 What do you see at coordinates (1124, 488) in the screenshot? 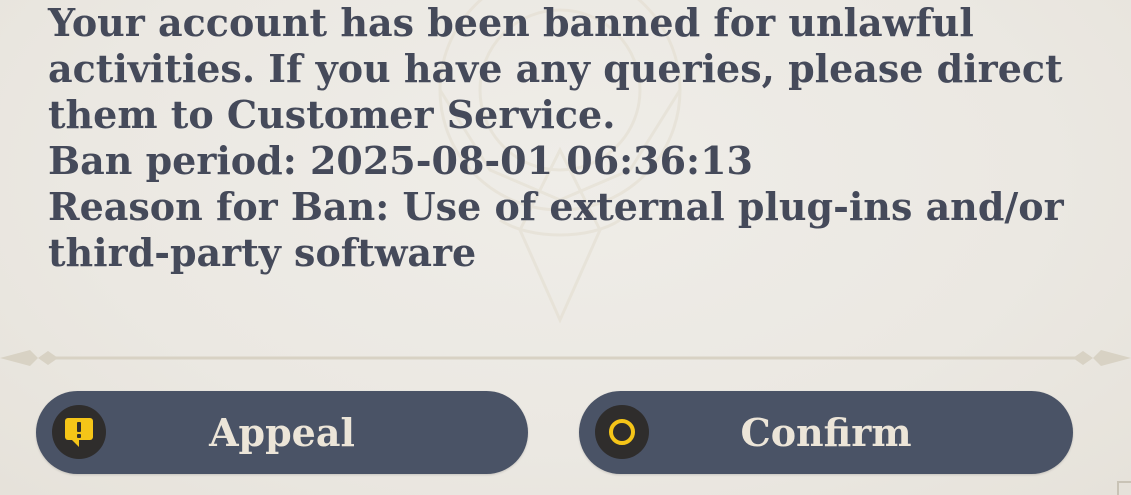
I see `corner-ornament` at bounding box center [1124, 488].